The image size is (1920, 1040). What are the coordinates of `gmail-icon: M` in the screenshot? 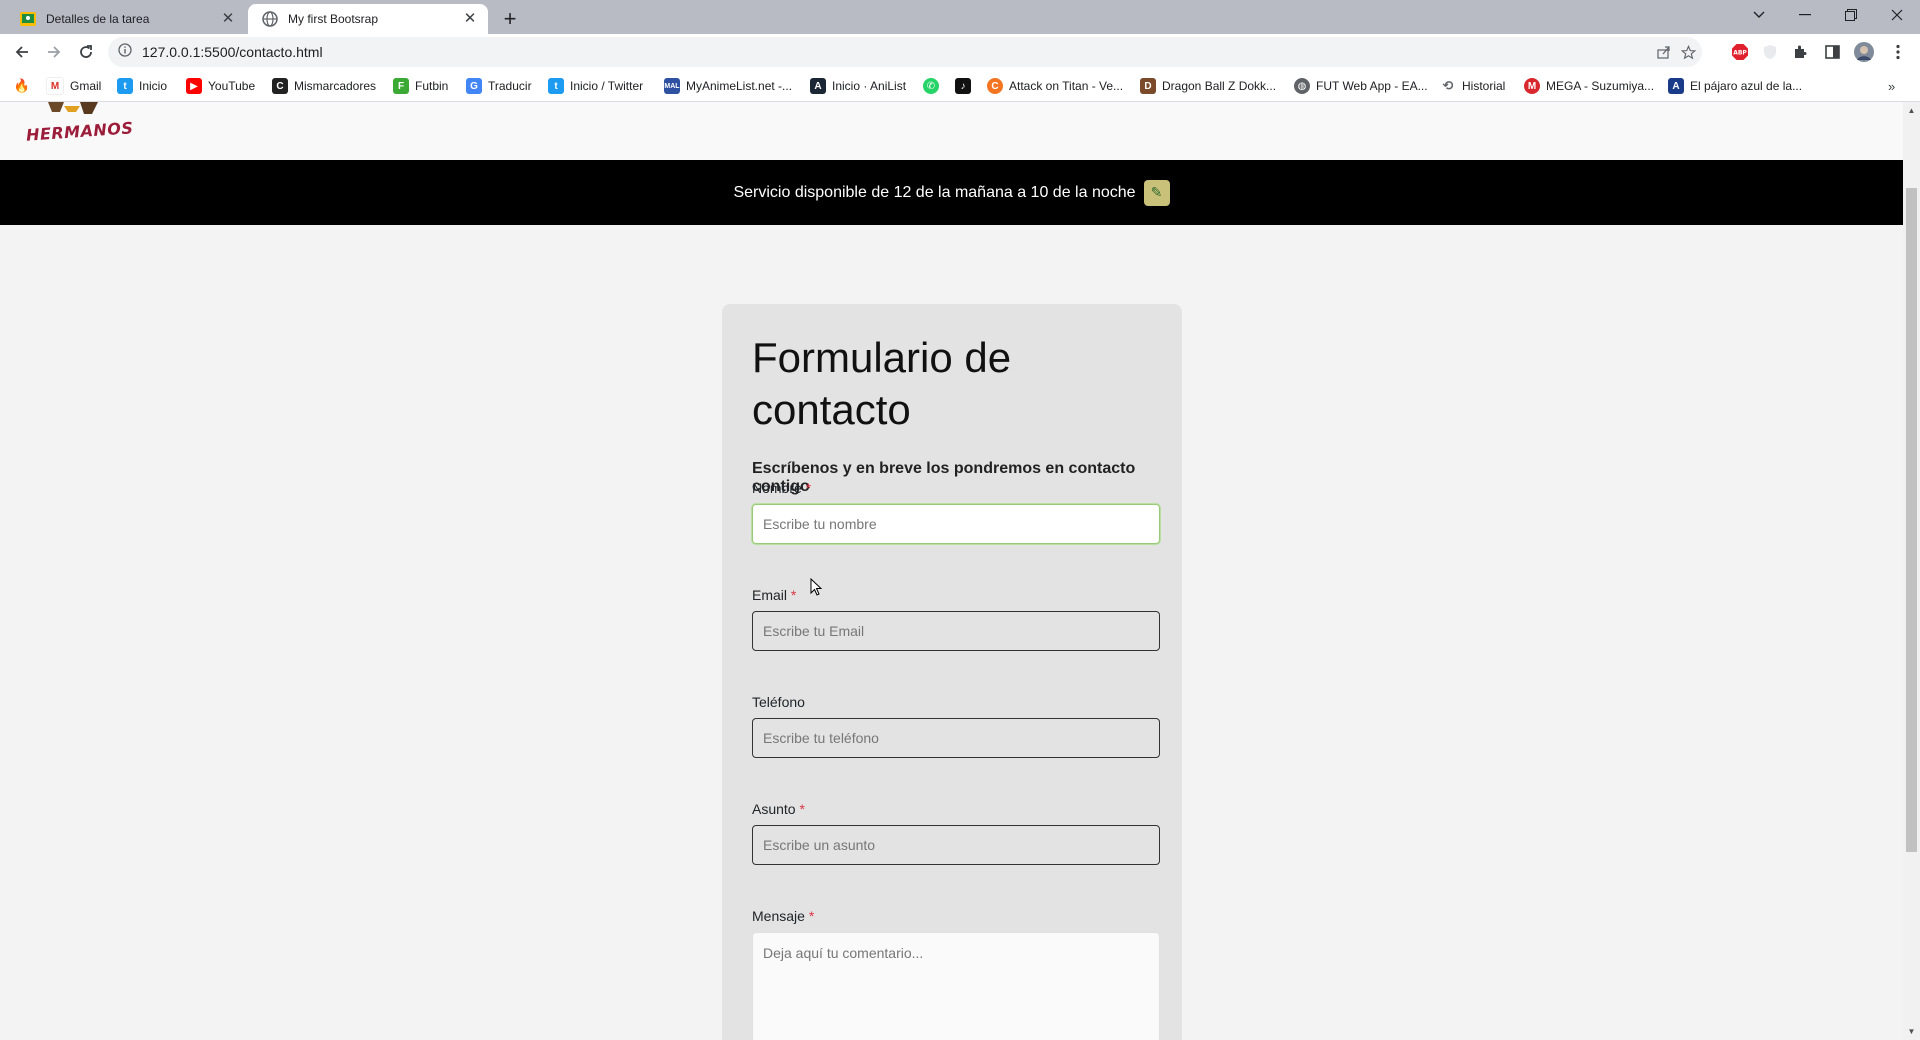 It's located at (55, 86).